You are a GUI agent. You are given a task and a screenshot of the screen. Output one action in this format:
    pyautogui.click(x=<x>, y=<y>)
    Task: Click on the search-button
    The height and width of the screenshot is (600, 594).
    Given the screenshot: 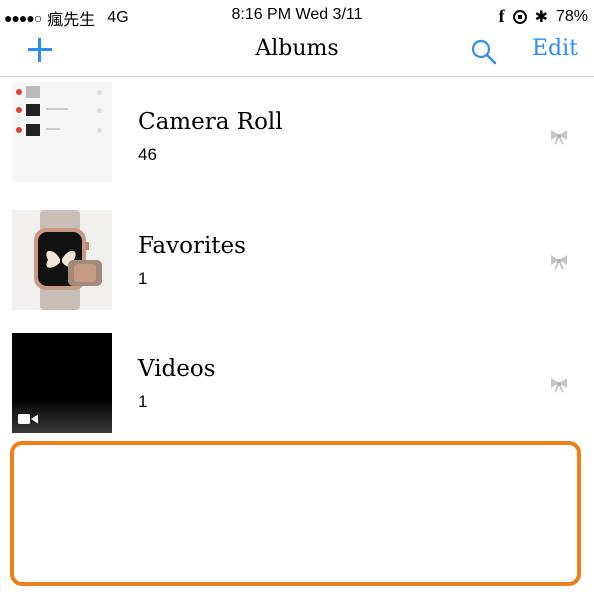 What is the action you would take?
    pyautogui.click(x=484, y=52)
    